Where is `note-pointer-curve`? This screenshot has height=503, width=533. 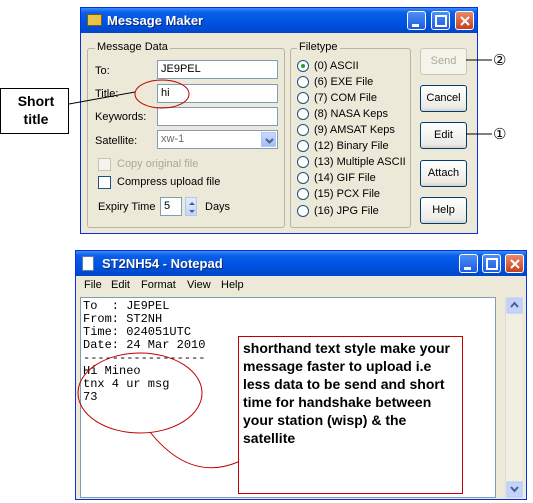 note-pointer-curve is located at coordinates (194, 450).